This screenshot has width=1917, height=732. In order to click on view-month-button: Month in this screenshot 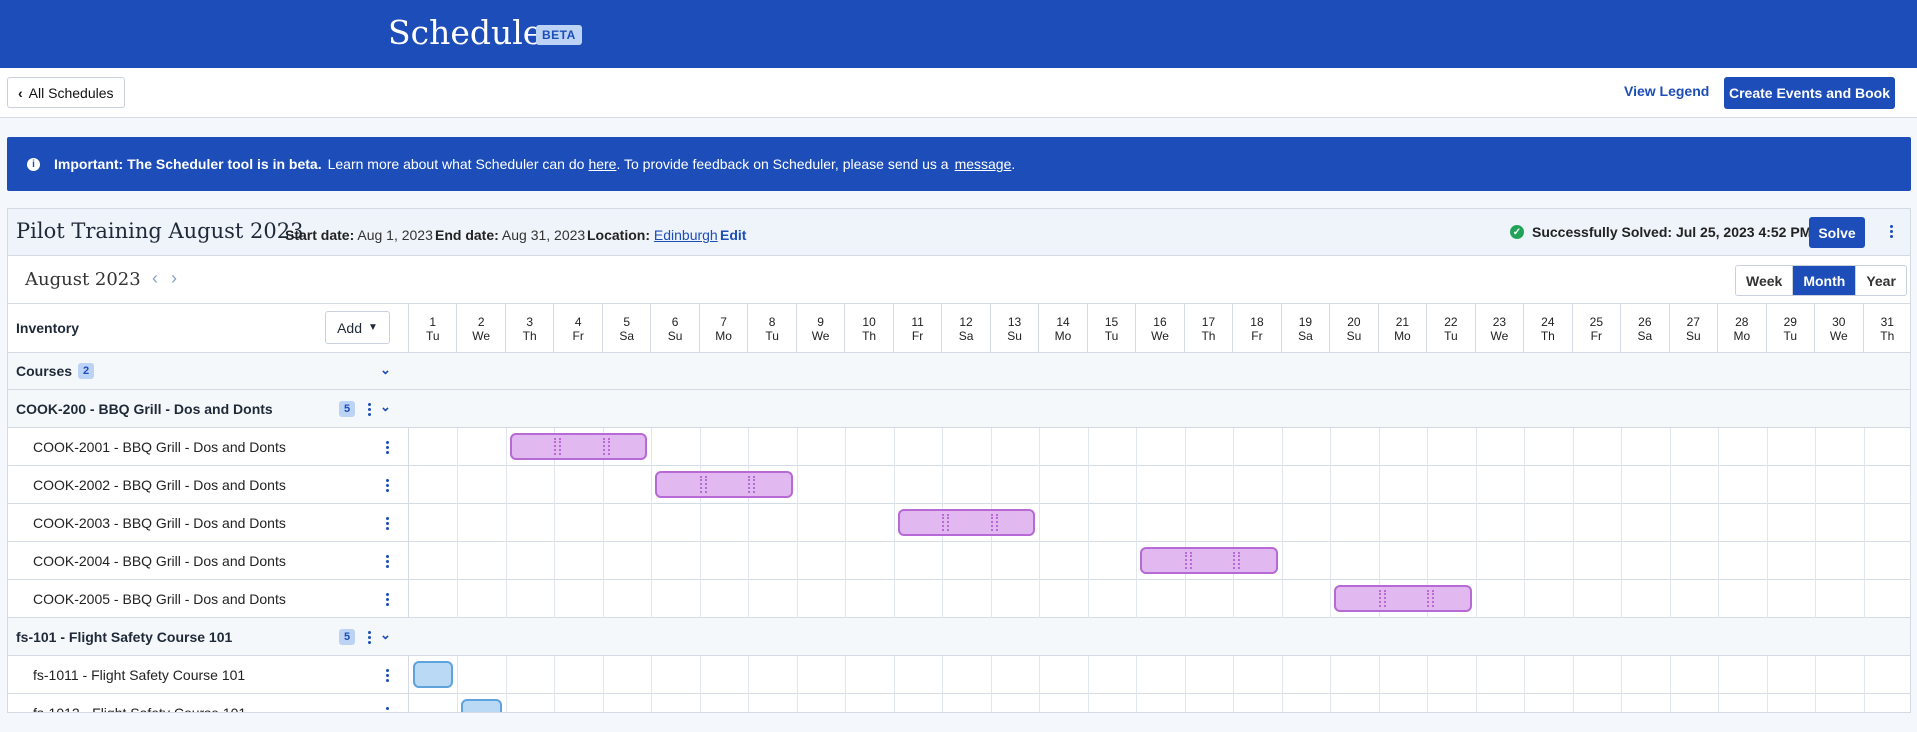, I will do `click(1825, 280)`.